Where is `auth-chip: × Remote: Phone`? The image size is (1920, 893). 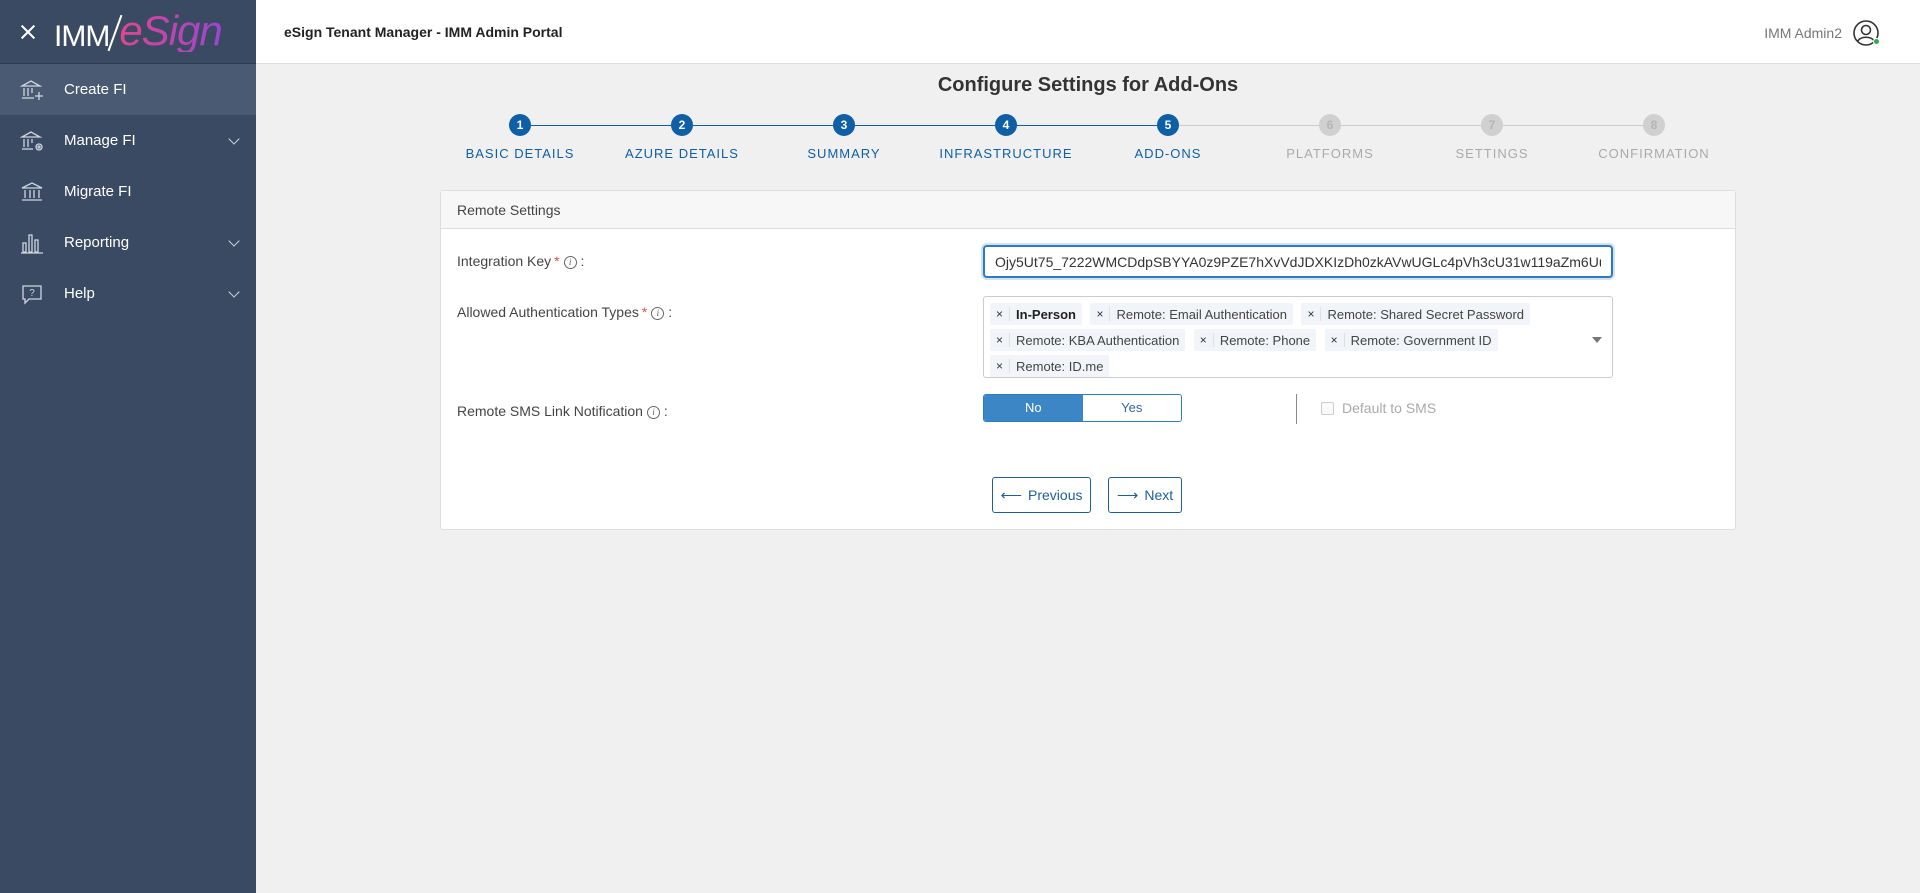 auth-chip: × Remote: Phone is located at coordinates (1255, 340).